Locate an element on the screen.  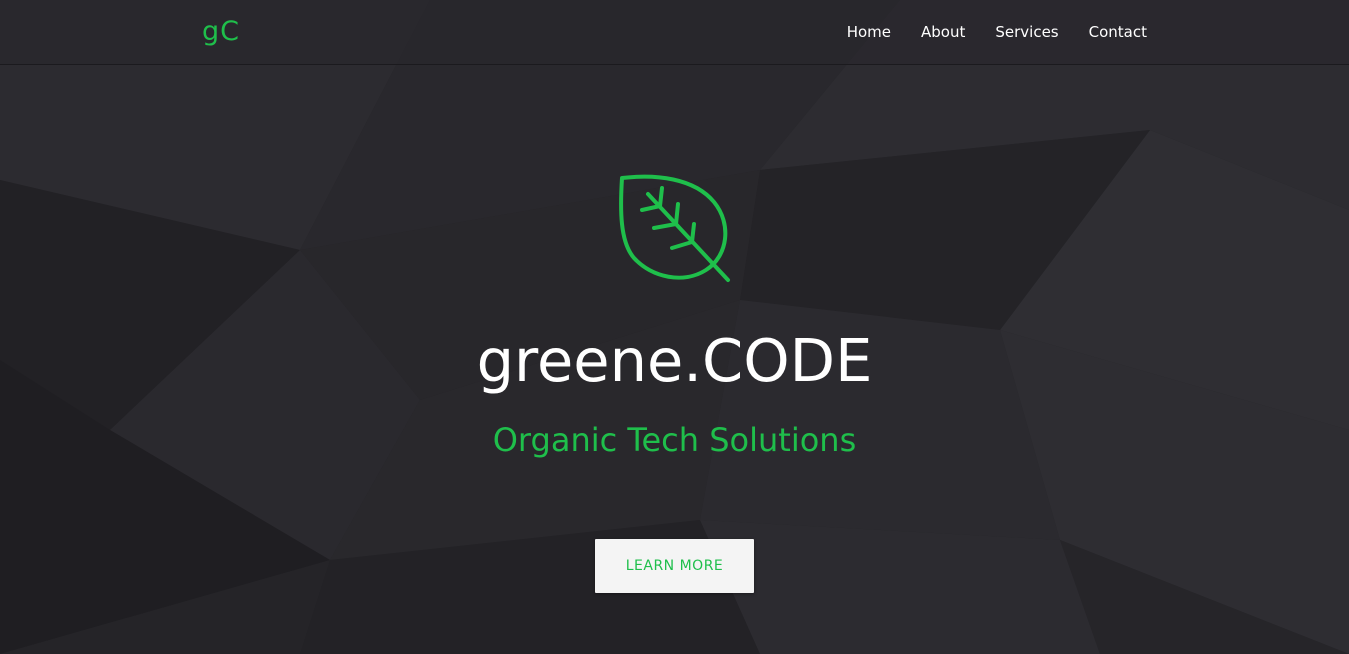
nav-links: Home About Services Contact is located at coordinates (997, 32).